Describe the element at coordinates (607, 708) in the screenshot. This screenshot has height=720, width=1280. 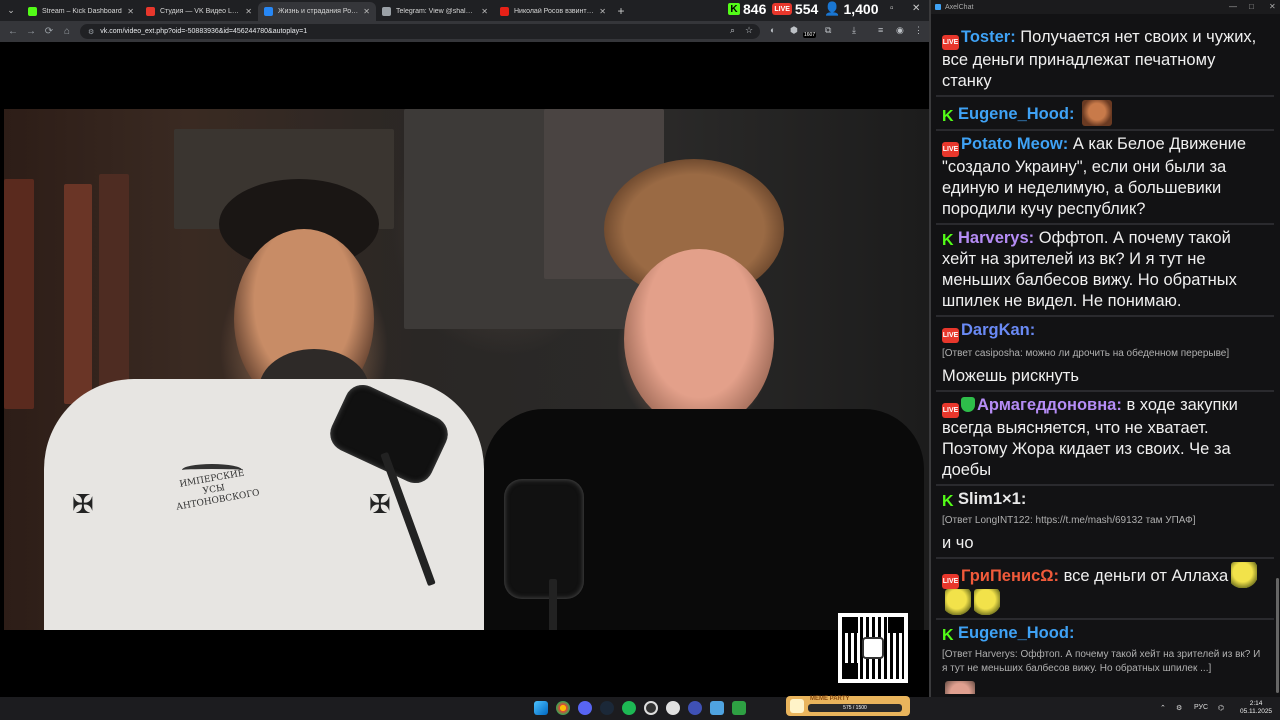
I see `steam-icon` at that location.